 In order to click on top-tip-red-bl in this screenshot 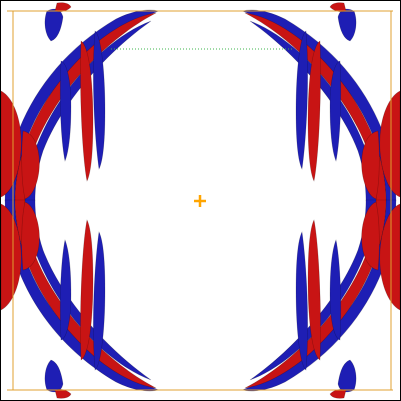, I will do `click(63, 393)`.